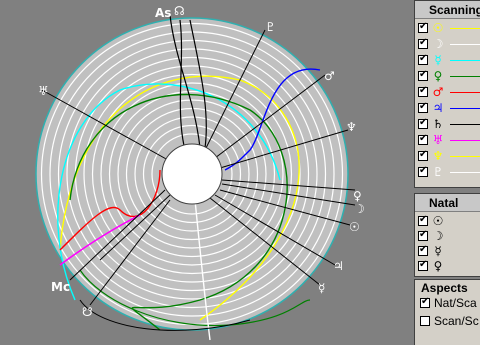  What do you see at coordinates (438, 108) in the screenshot?
I see `planet-glyph-icon: ♃` at bounding box center [438, 108].